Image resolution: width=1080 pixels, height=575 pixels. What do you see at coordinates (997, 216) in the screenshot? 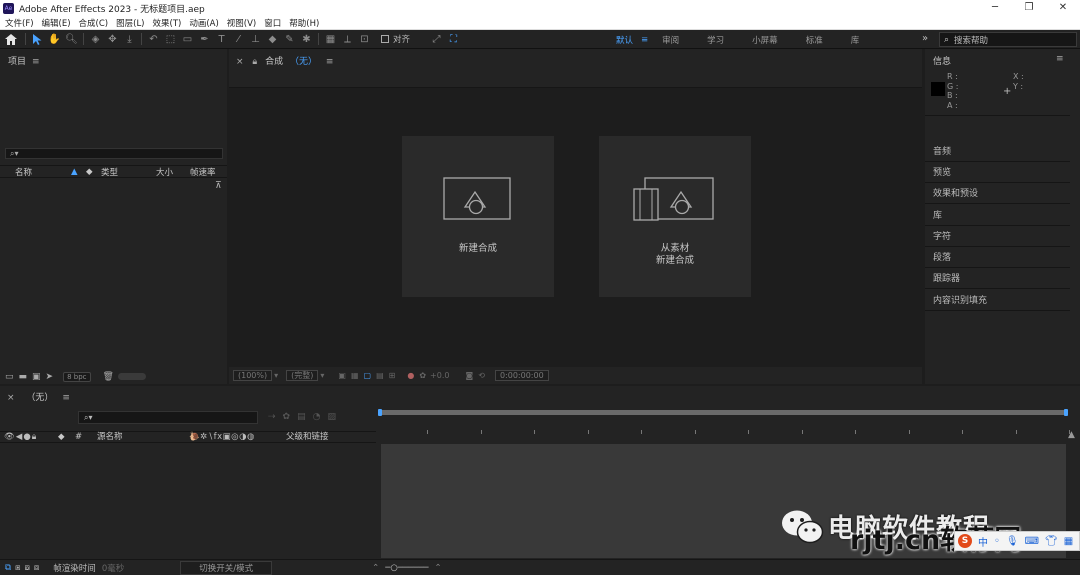
I see `panel-libraries: 库` at bounding box center [997, 216].